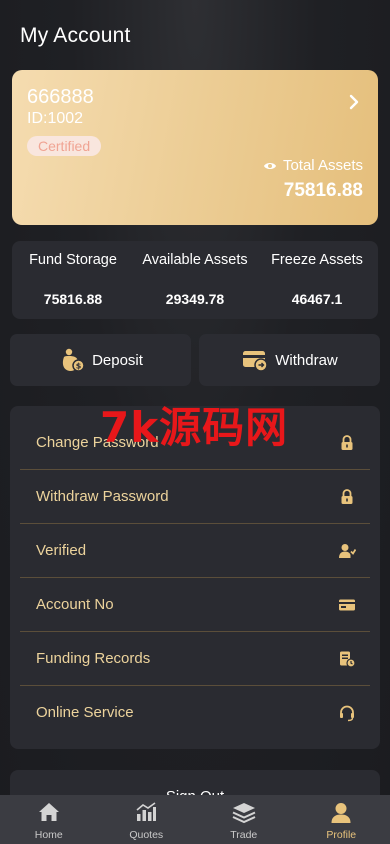 This screenshot has height=844, width=390. I want to click on total-assets-value: 75816.88, so click(323, 190).